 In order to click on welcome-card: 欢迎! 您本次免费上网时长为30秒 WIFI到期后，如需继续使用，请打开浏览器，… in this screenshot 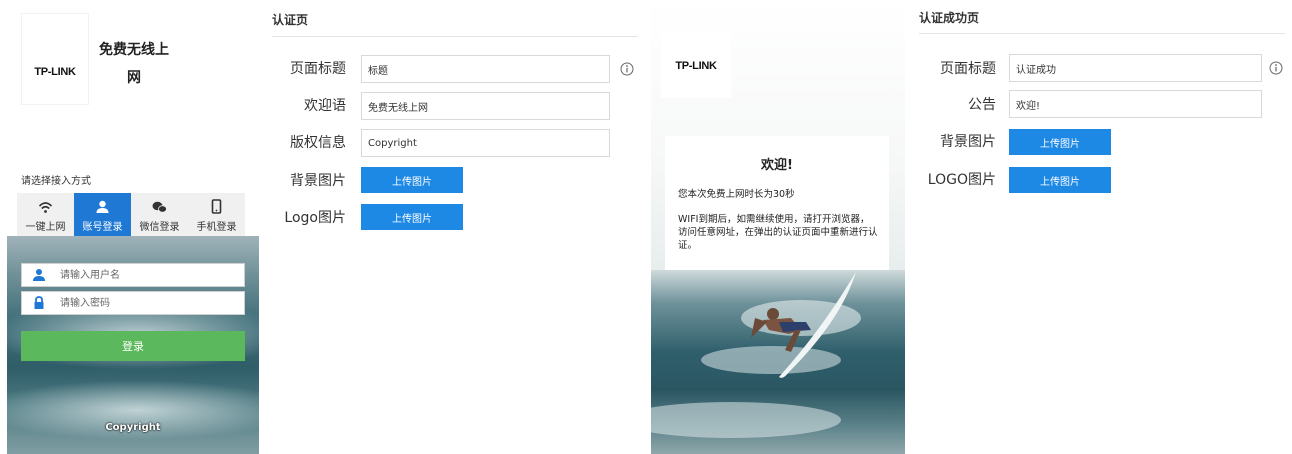, I will do `click(777, 203)`.